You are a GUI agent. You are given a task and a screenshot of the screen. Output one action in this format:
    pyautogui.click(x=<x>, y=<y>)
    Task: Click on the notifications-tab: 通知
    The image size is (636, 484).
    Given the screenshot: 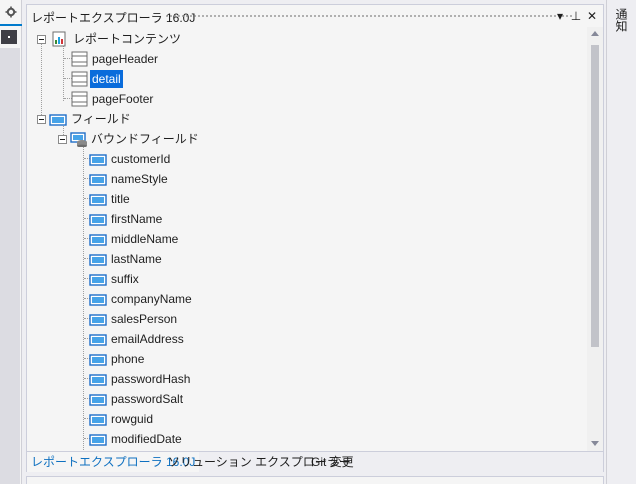 What is the action you would take?
    pyautogui.click(x=622, y=20)
    